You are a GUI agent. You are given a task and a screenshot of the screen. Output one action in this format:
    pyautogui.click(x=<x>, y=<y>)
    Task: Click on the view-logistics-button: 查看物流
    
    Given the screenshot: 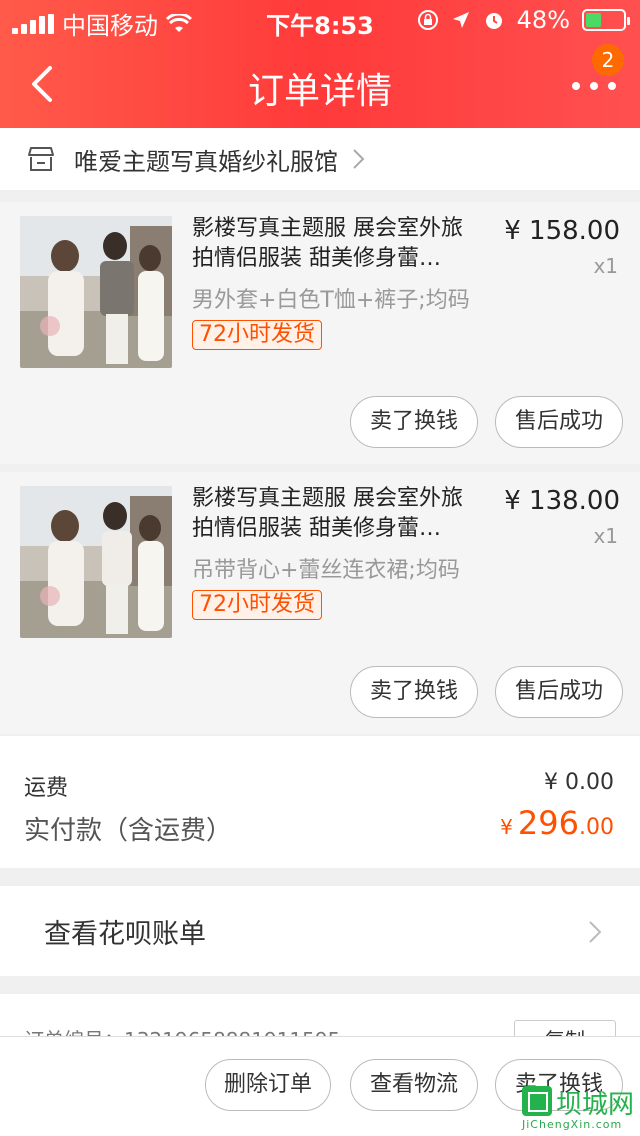 What is the action you would take?
    pyautogui.click(x=414, y=1085)
    